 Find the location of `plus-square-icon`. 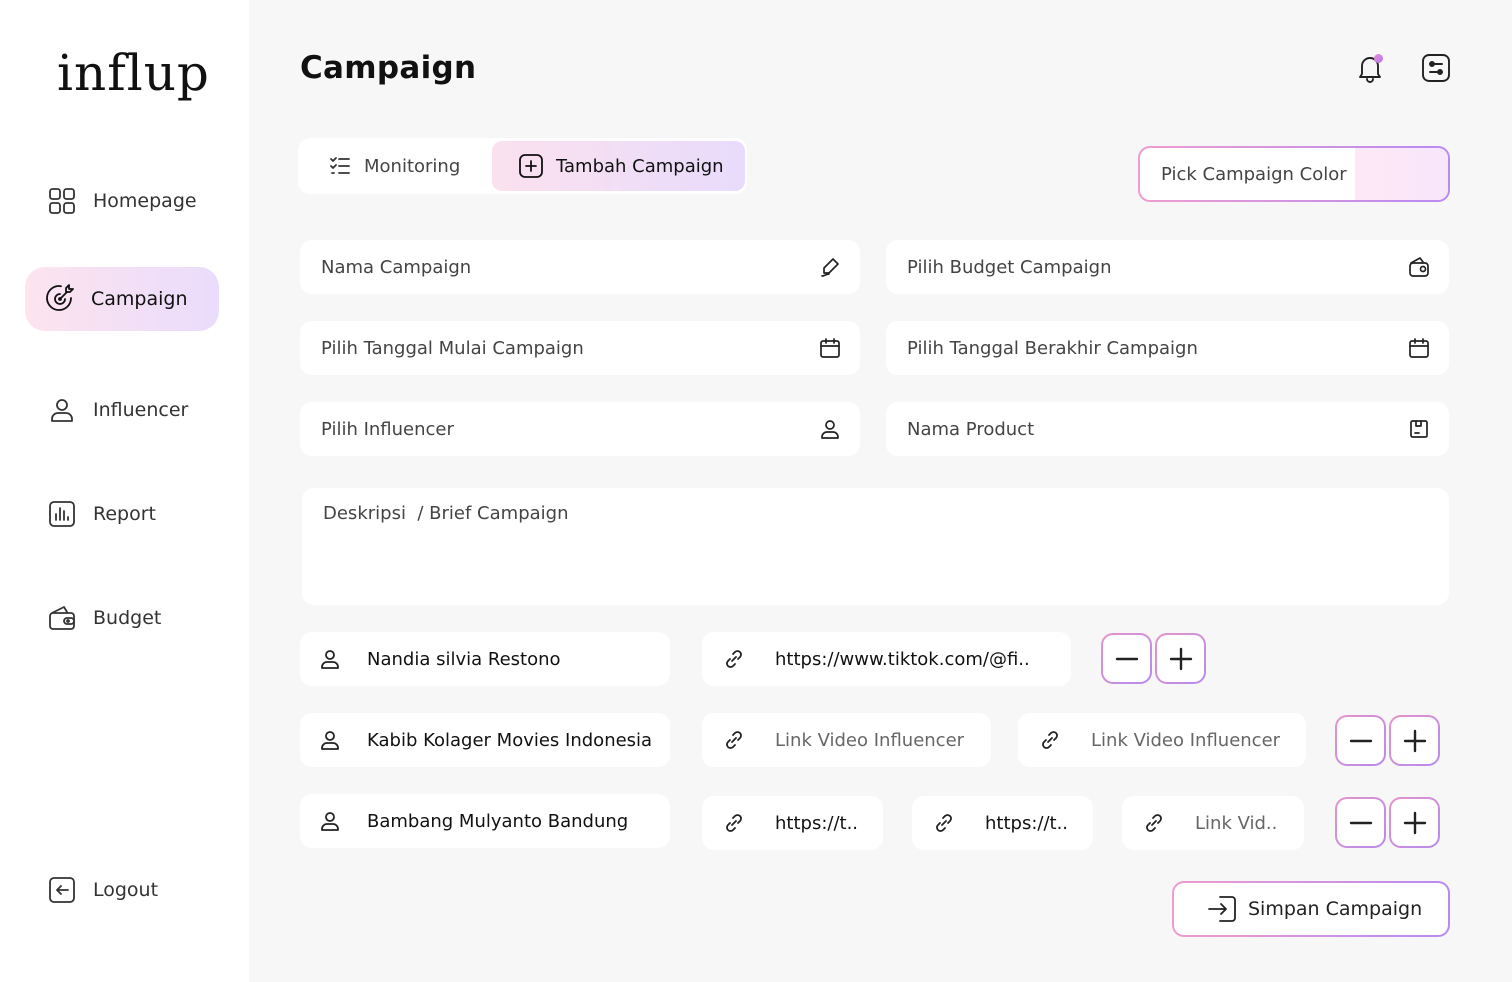

plus-square-icon is located at coordinates (531, 166).